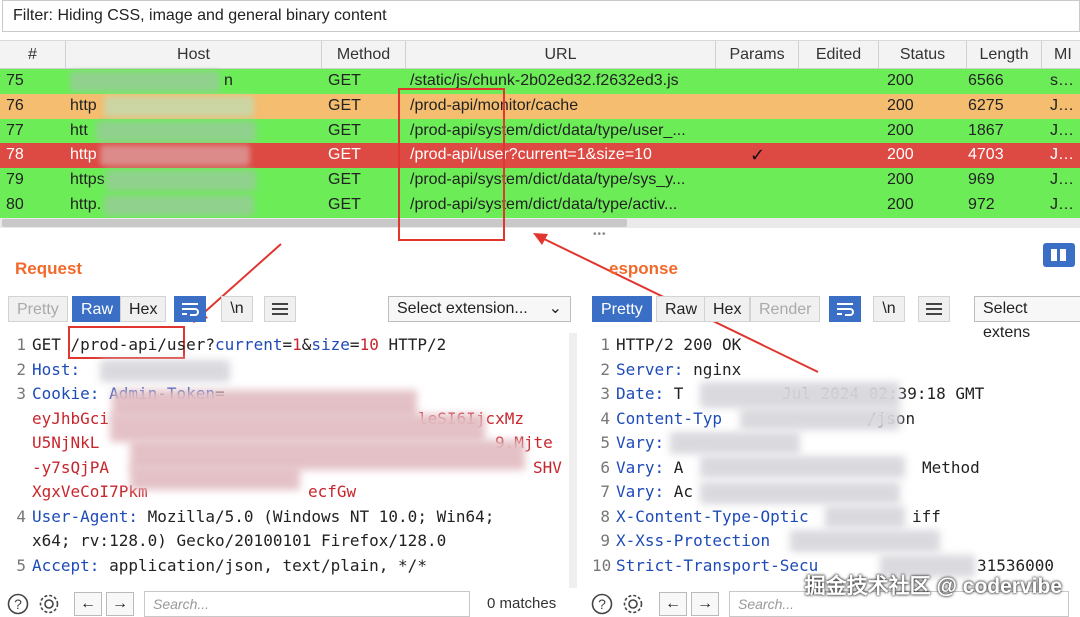 The image size is (1080, 617). I want to click on arrowhead-icon, so click(540, 239).